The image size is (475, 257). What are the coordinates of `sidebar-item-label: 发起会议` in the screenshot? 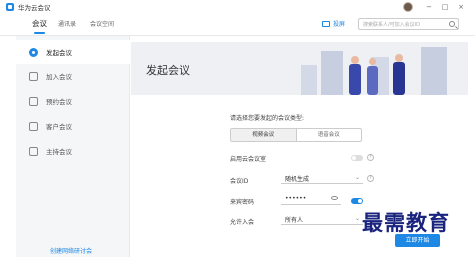 It's located at (59, 53).